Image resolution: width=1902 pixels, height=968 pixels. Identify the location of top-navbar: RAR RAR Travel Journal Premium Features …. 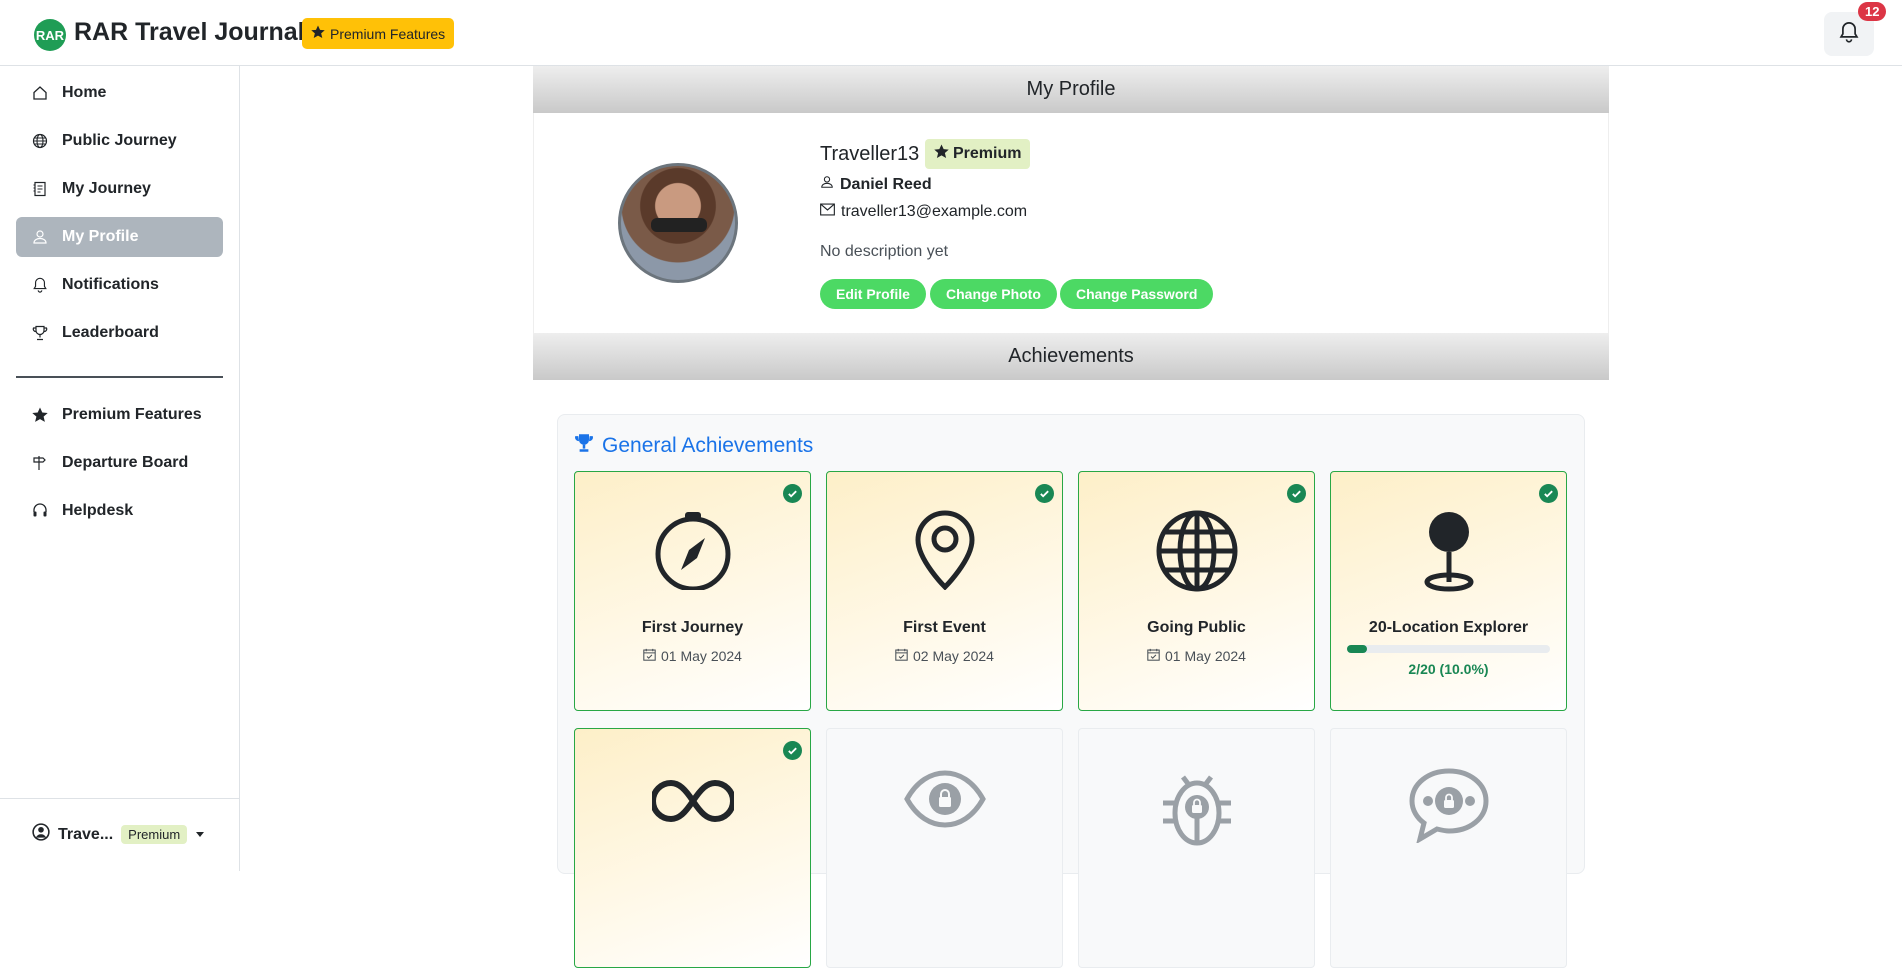
(951, 33).